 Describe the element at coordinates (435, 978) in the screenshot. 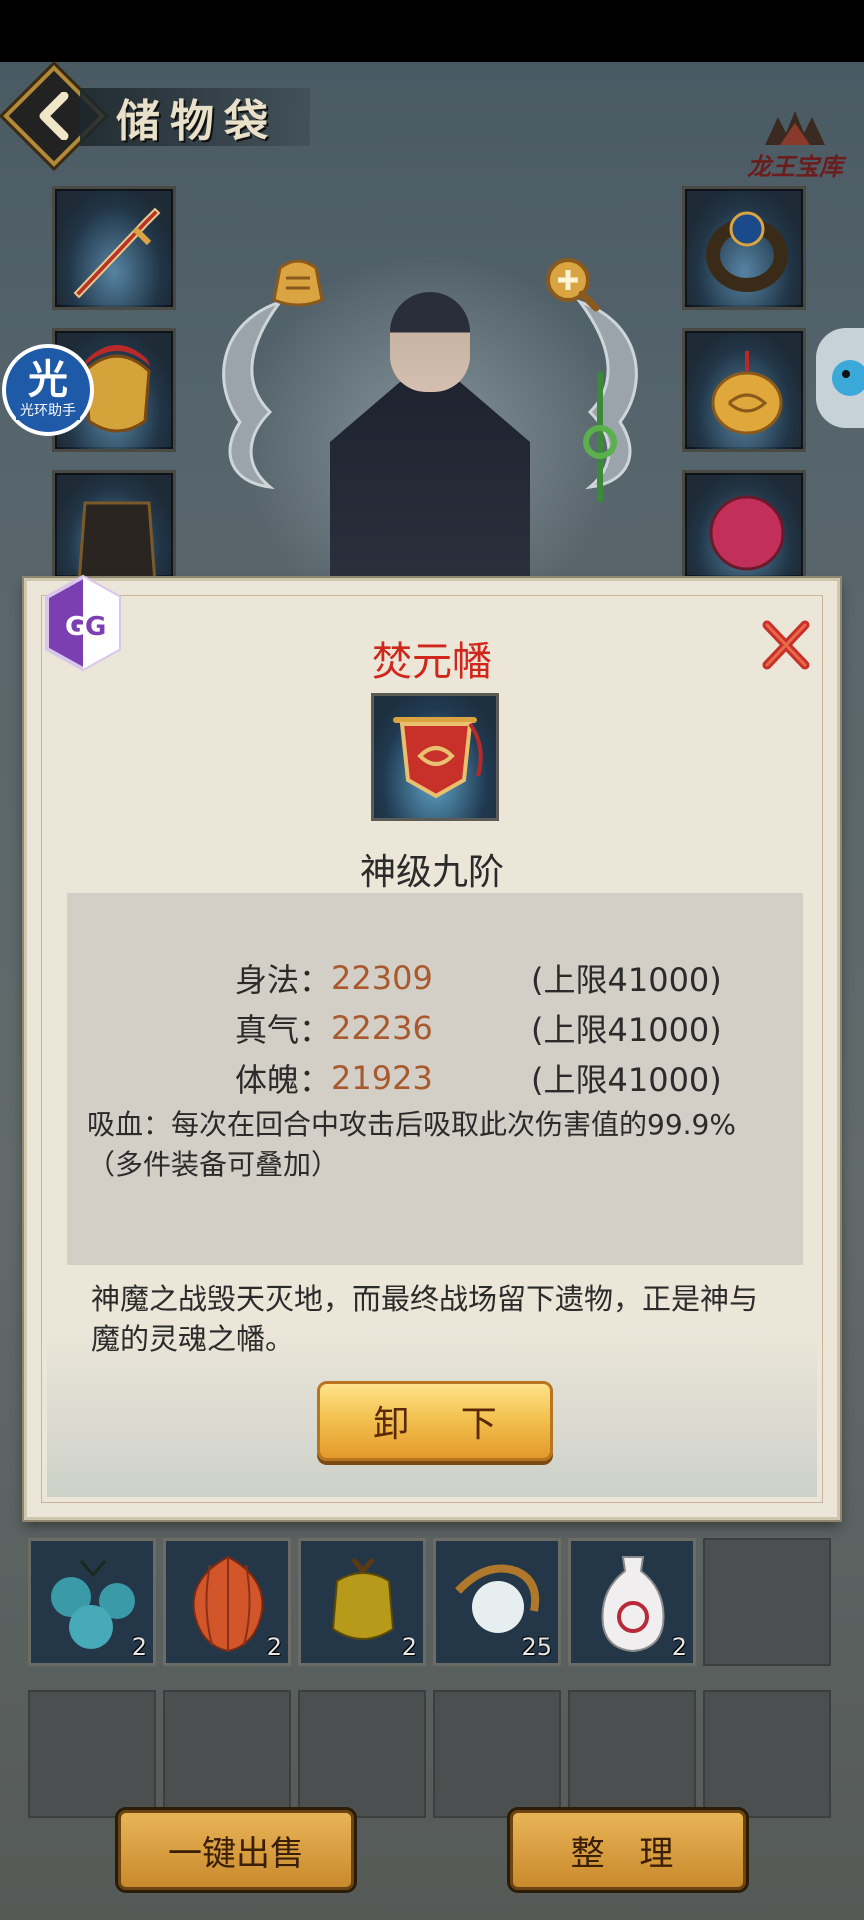

I see `stat-row: 身法： 22309 (上限41000)` at that location.